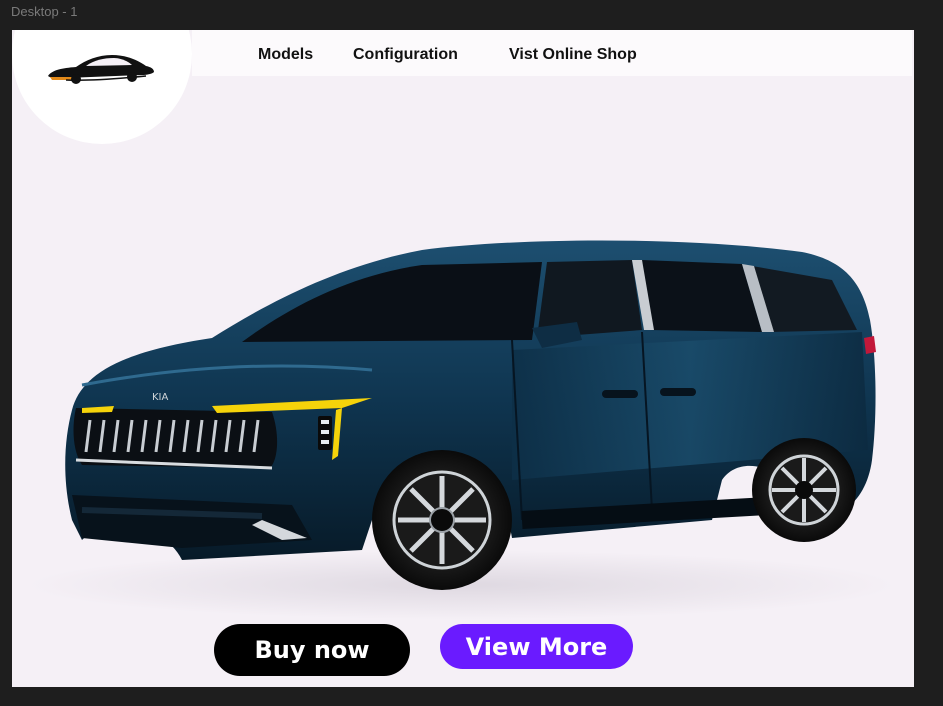 The height and width of the screenshot is (706, 943). Describe the element at coordinates (405, 55) in the screenshot. I see `nav-configuration: Configuration` at that location.